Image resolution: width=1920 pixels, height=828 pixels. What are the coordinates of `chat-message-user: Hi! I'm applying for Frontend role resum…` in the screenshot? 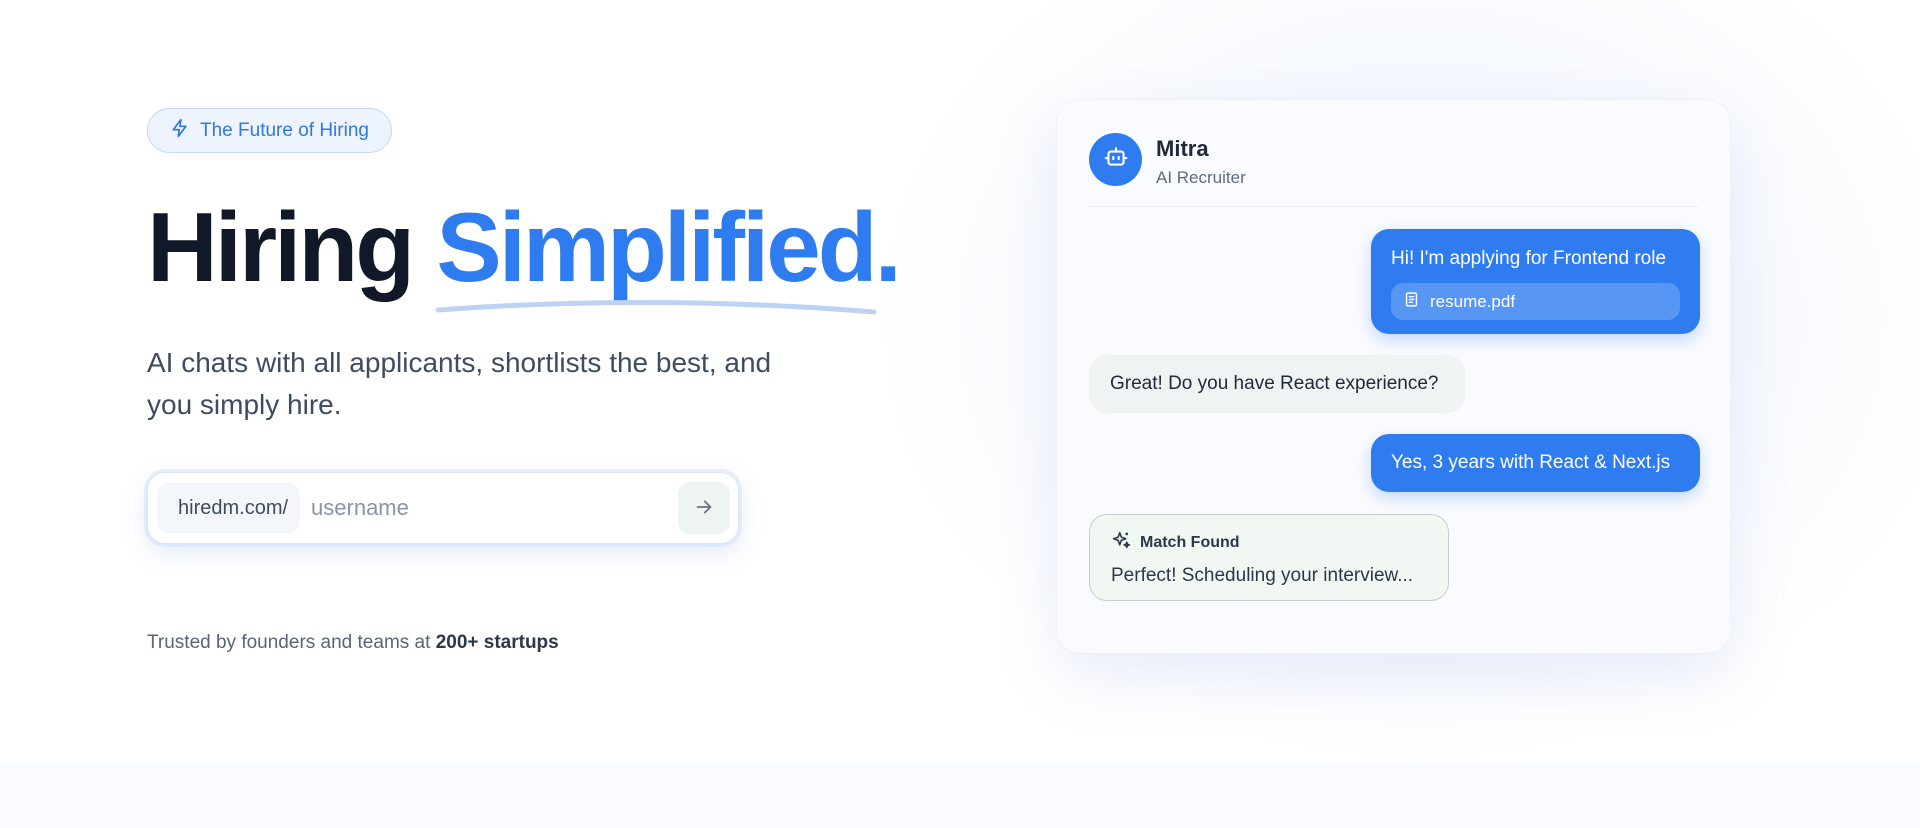 It's located at (1535, 281).